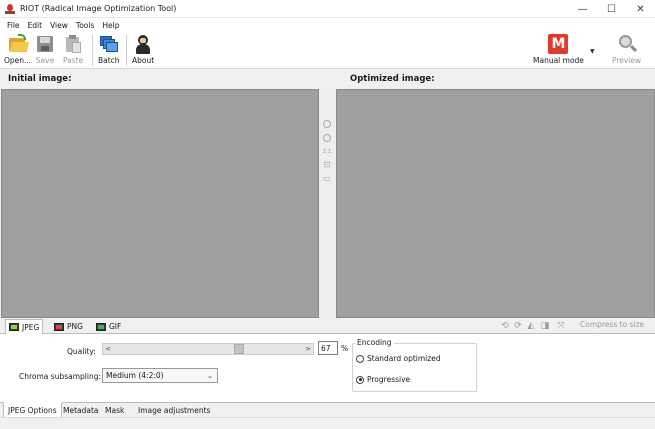  Describe the element at coordinates (40, 79) in the screenshot. I see `initial-image-title: Initial image:` at that location.